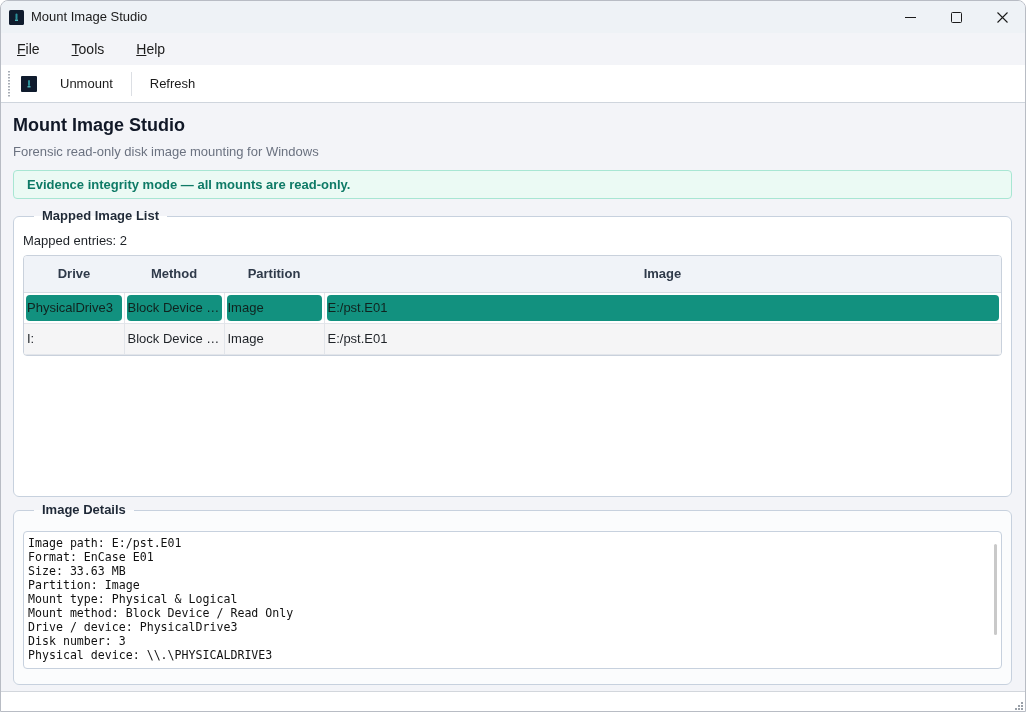 This screenshot has width=1026, height=712. What do you see at coordinates (910, 17) in the screenshot?
I see `minimize-icon` at bounding box center [910, 17].